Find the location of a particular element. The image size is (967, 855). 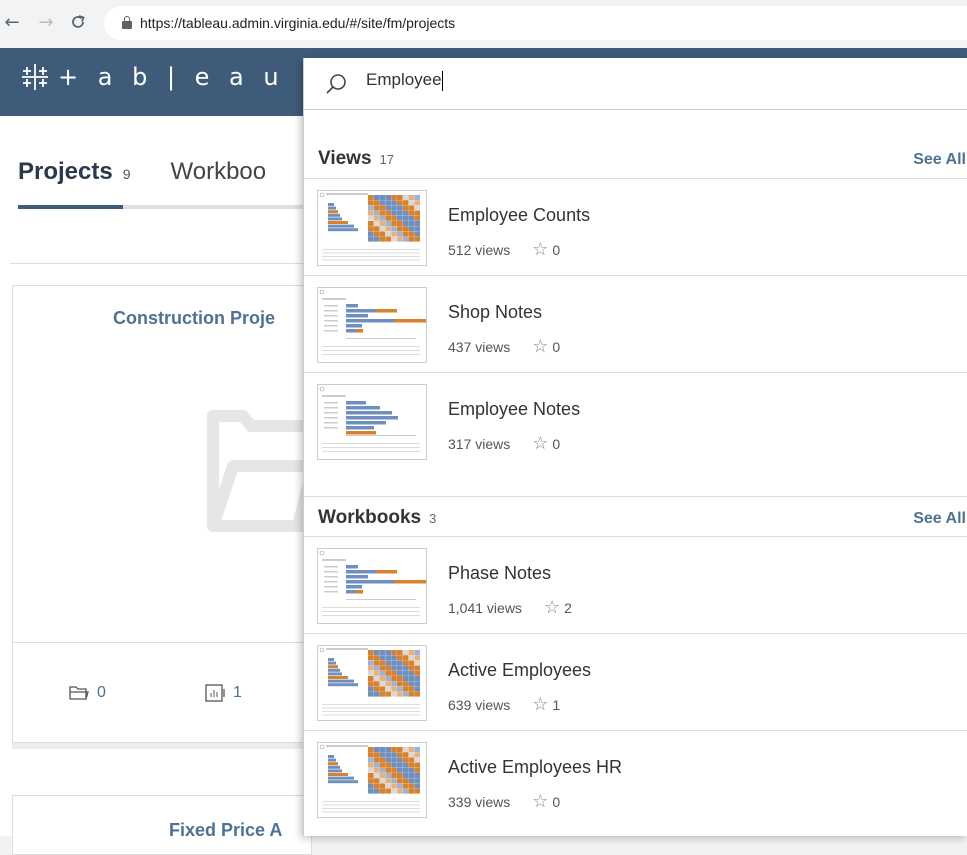

search-result-workbook: Phase Notes 1,041 views ☆ 2 is located at coordinates (635, 584).